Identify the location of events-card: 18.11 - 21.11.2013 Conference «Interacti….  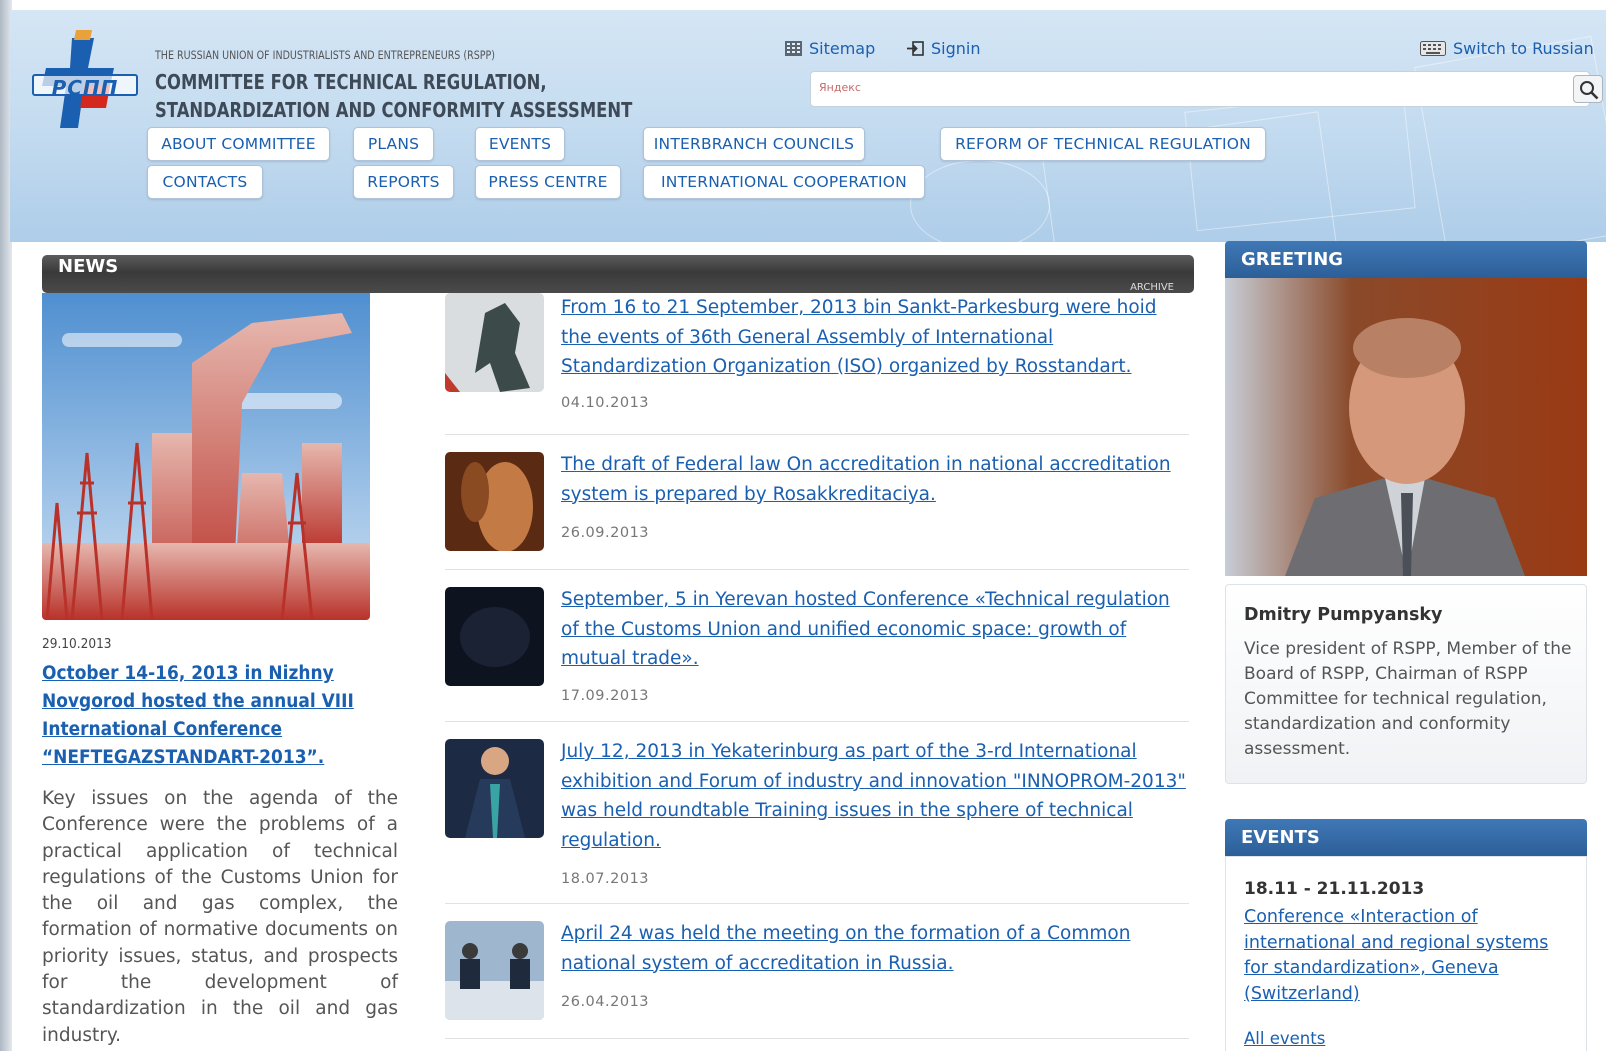
(1406, 953).